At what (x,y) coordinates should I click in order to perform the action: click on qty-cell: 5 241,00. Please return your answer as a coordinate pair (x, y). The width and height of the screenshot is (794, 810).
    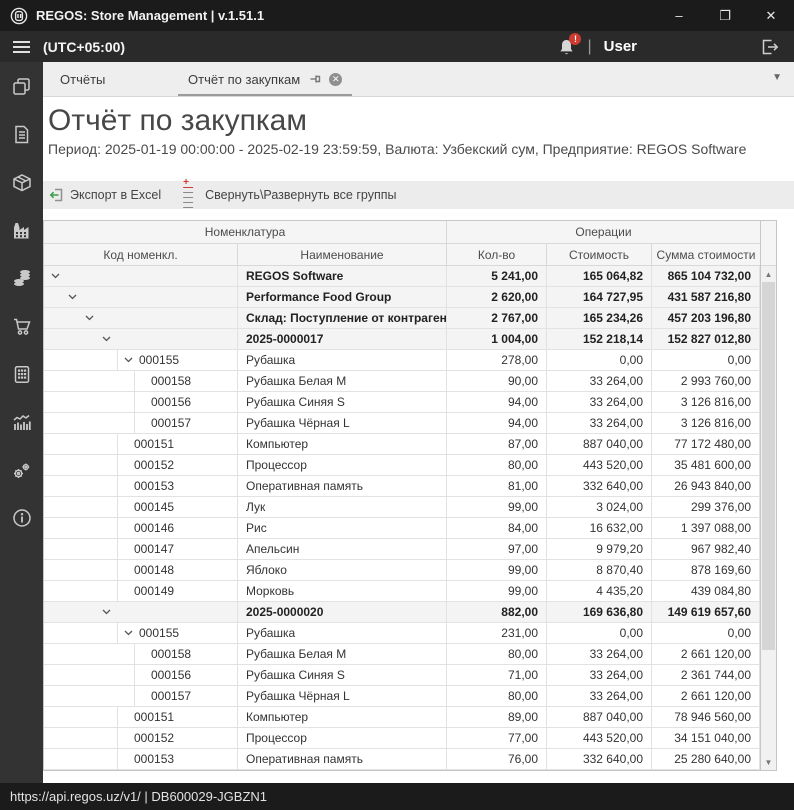
    Looking at the image, I should click on (497, 276).